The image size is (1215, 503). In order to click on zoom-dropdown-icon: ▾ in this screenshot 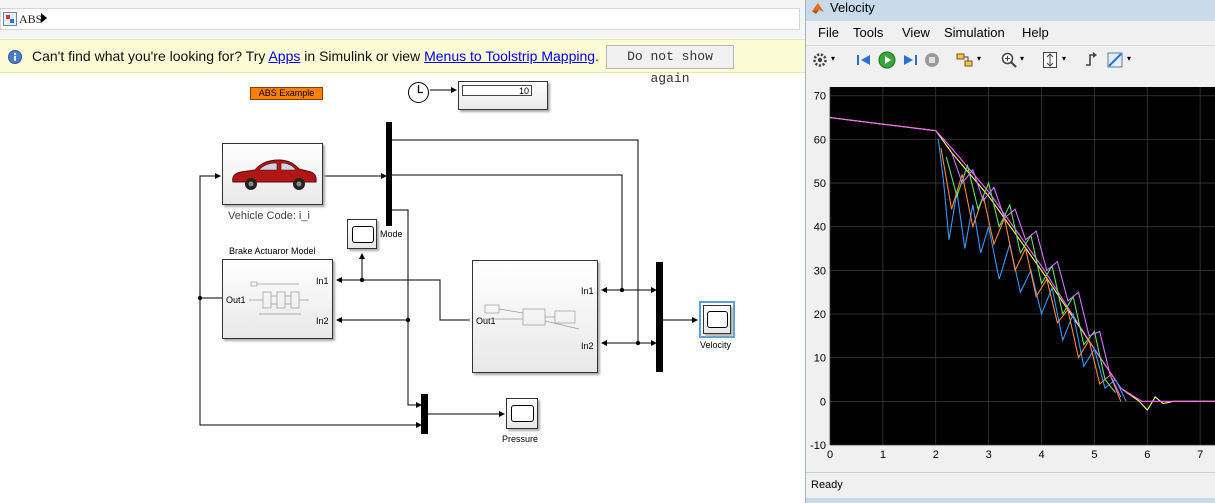, I will do `click(1022, 58)`.